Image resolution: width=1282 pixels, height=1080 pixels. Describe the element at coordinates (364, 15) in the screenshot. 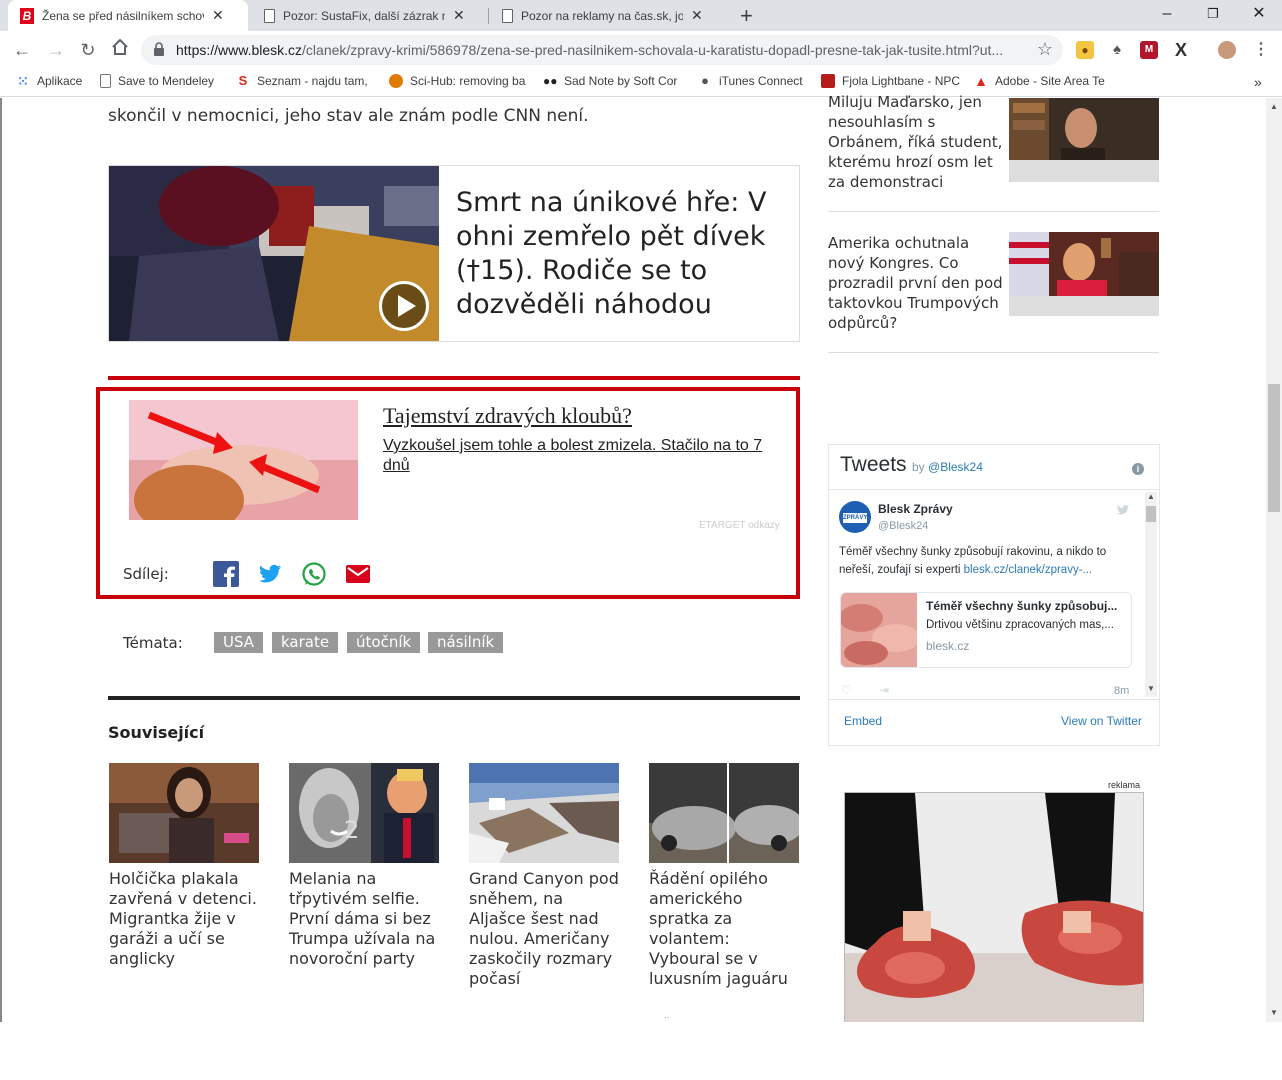

I see `tab-title: Pozor: SustaFix, další zázrak na bolest` at that location.